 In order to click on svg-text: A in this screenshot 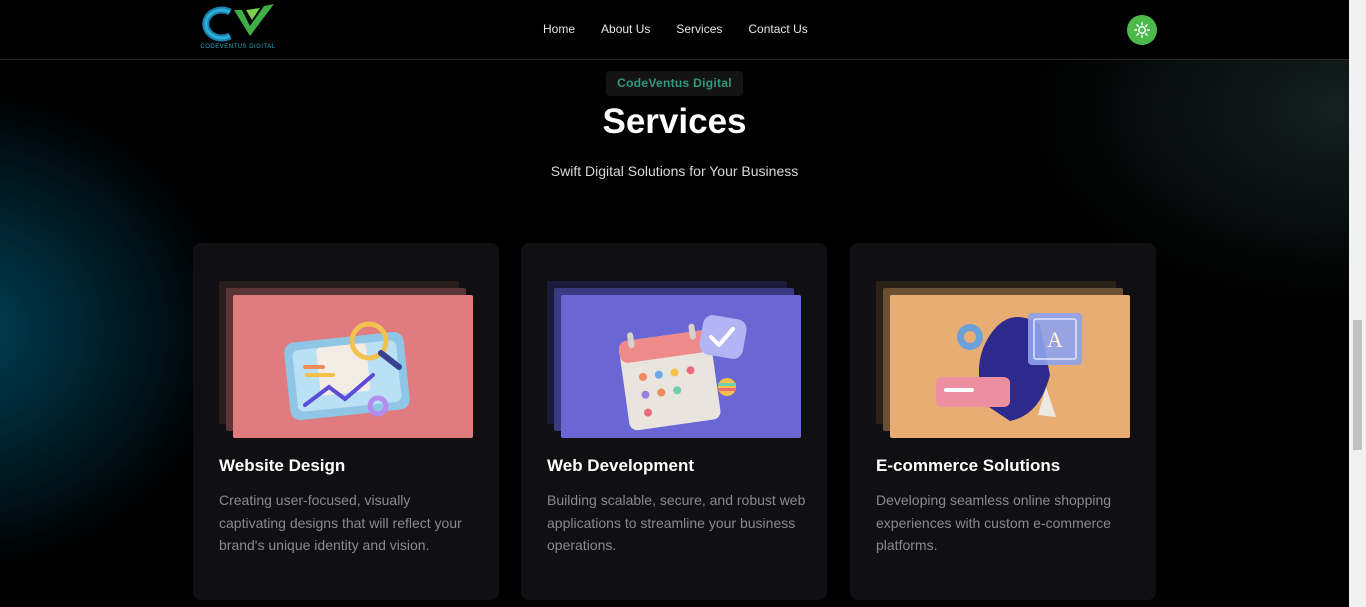, I will do `click(1055, 339)`.